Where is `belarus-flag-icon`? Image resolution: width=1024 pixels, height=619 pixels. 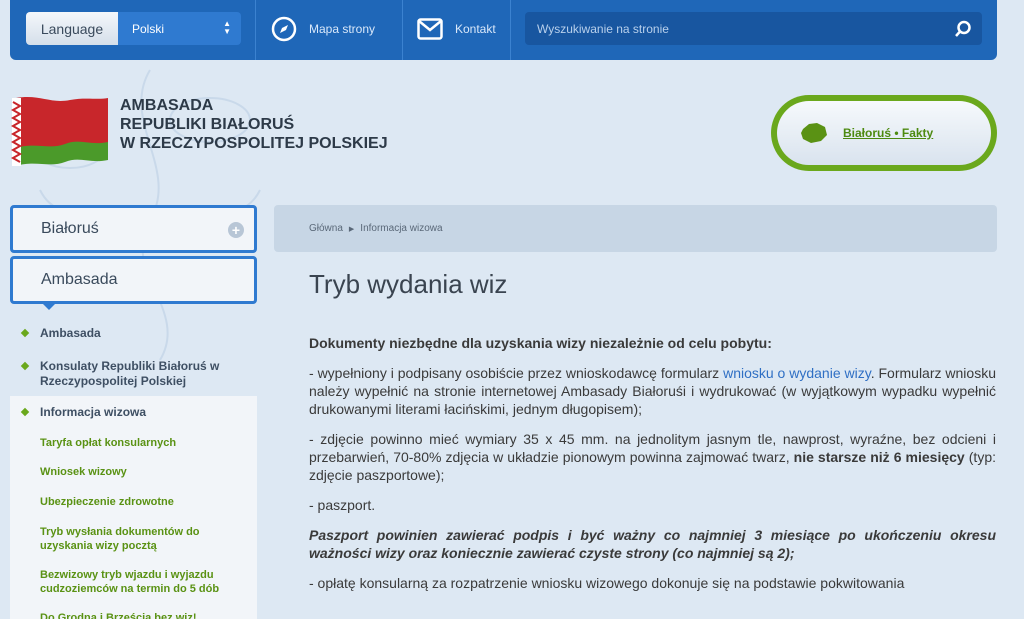
belarus-flag-icon is located at coordinates (59, 131).